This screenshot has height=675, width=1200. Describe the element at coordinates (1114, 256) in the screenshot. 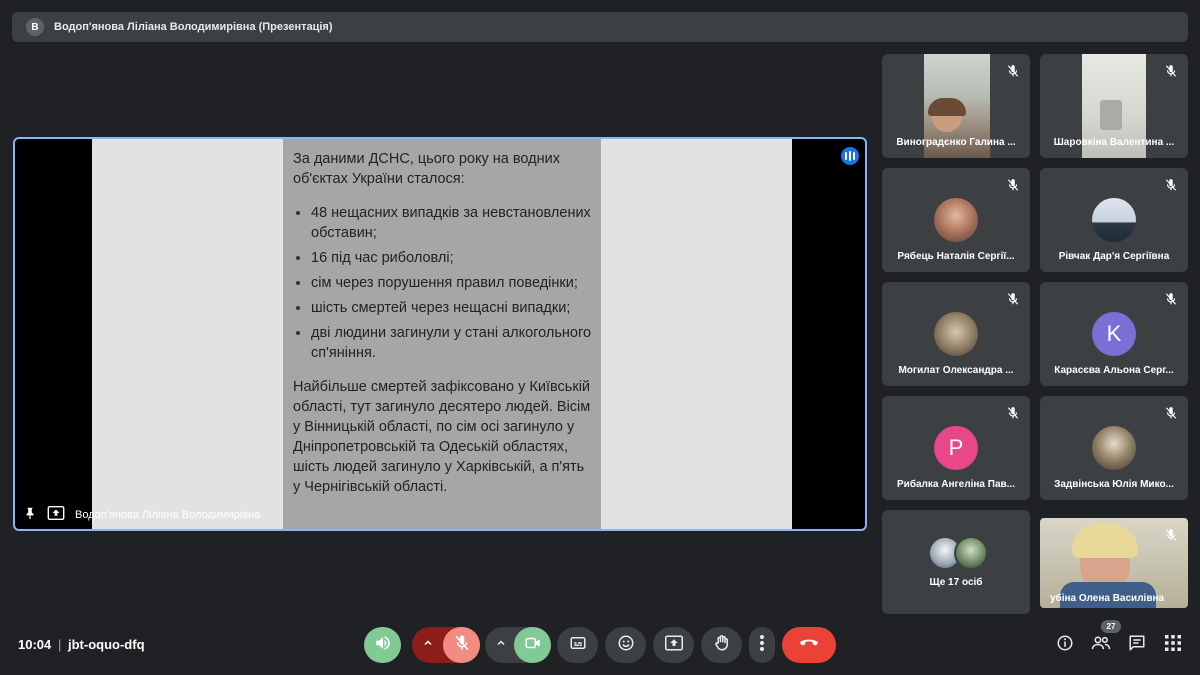

I see `participant-name: Рівчак Дар'я Сергіївна` at that location.